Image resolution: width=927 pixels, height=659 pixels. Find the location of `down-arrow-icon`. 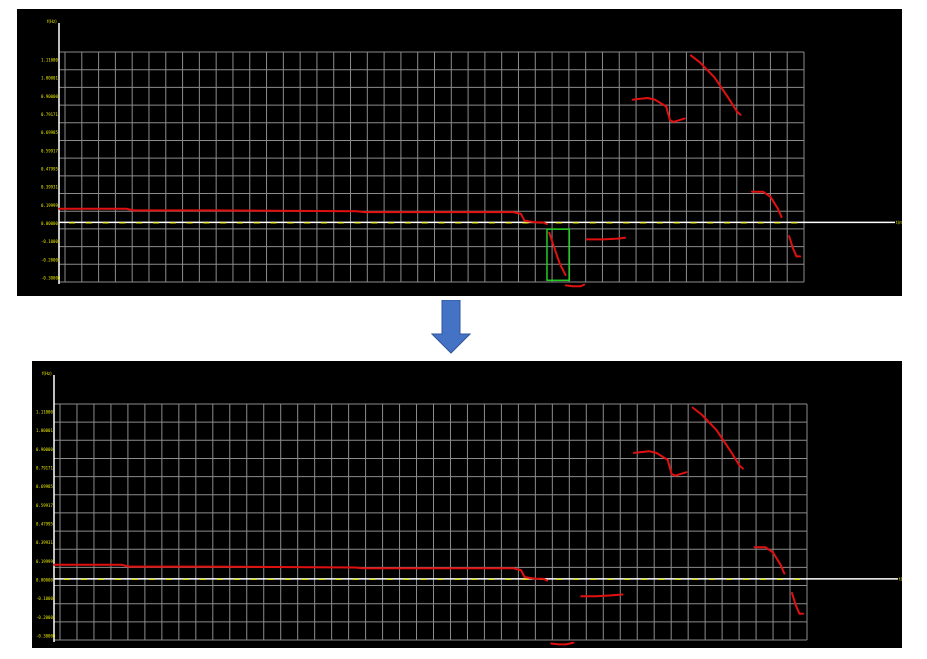

down-arrow-icon is located at coordinates (451, 326).